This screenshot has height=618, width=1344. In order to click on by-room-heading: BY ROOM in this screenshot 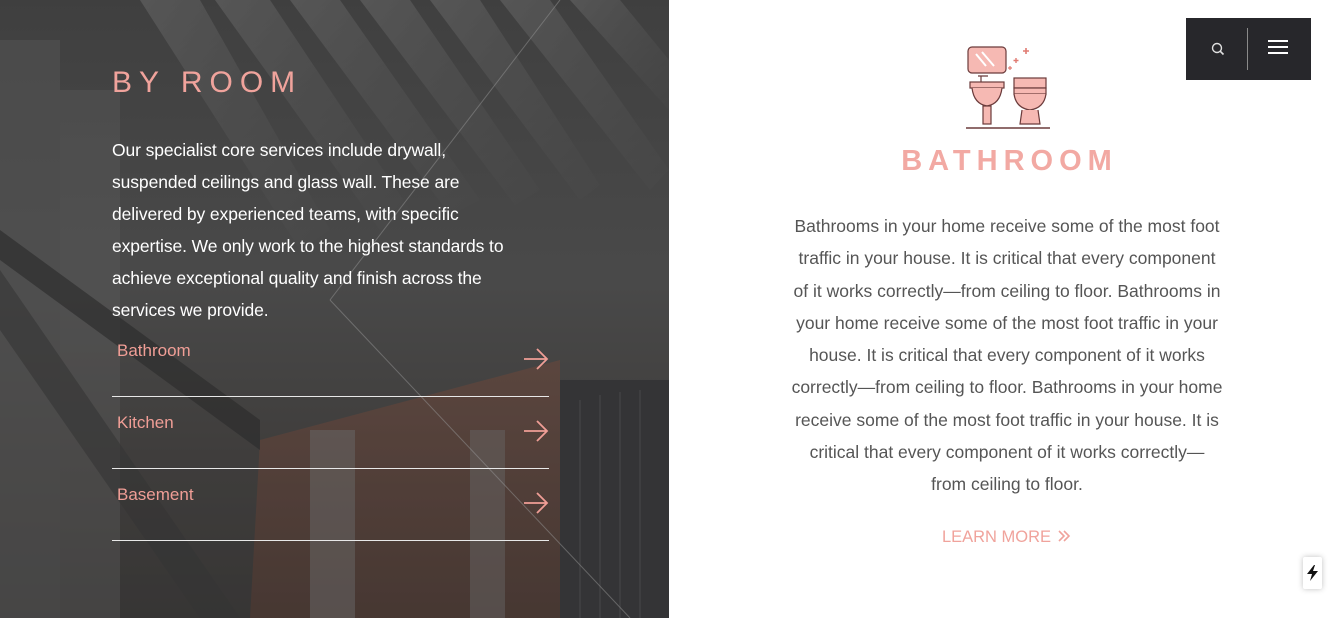, I will do `click(207, 82)`.